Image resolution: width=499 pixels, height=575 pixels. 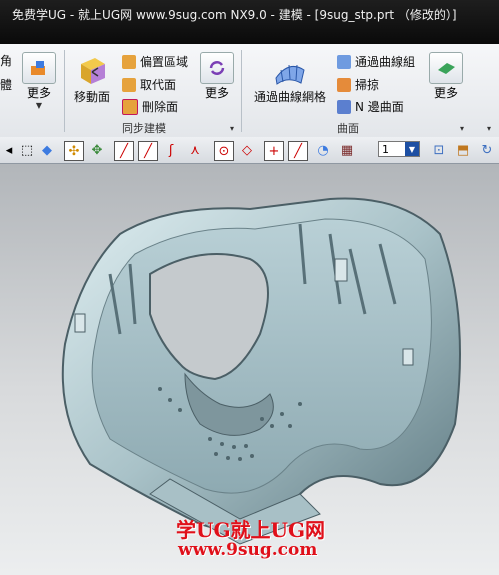 What do you see at coordinates (92, 71) in the screenshot?
I see `move-face-icon` at bounding box center [92, 71].